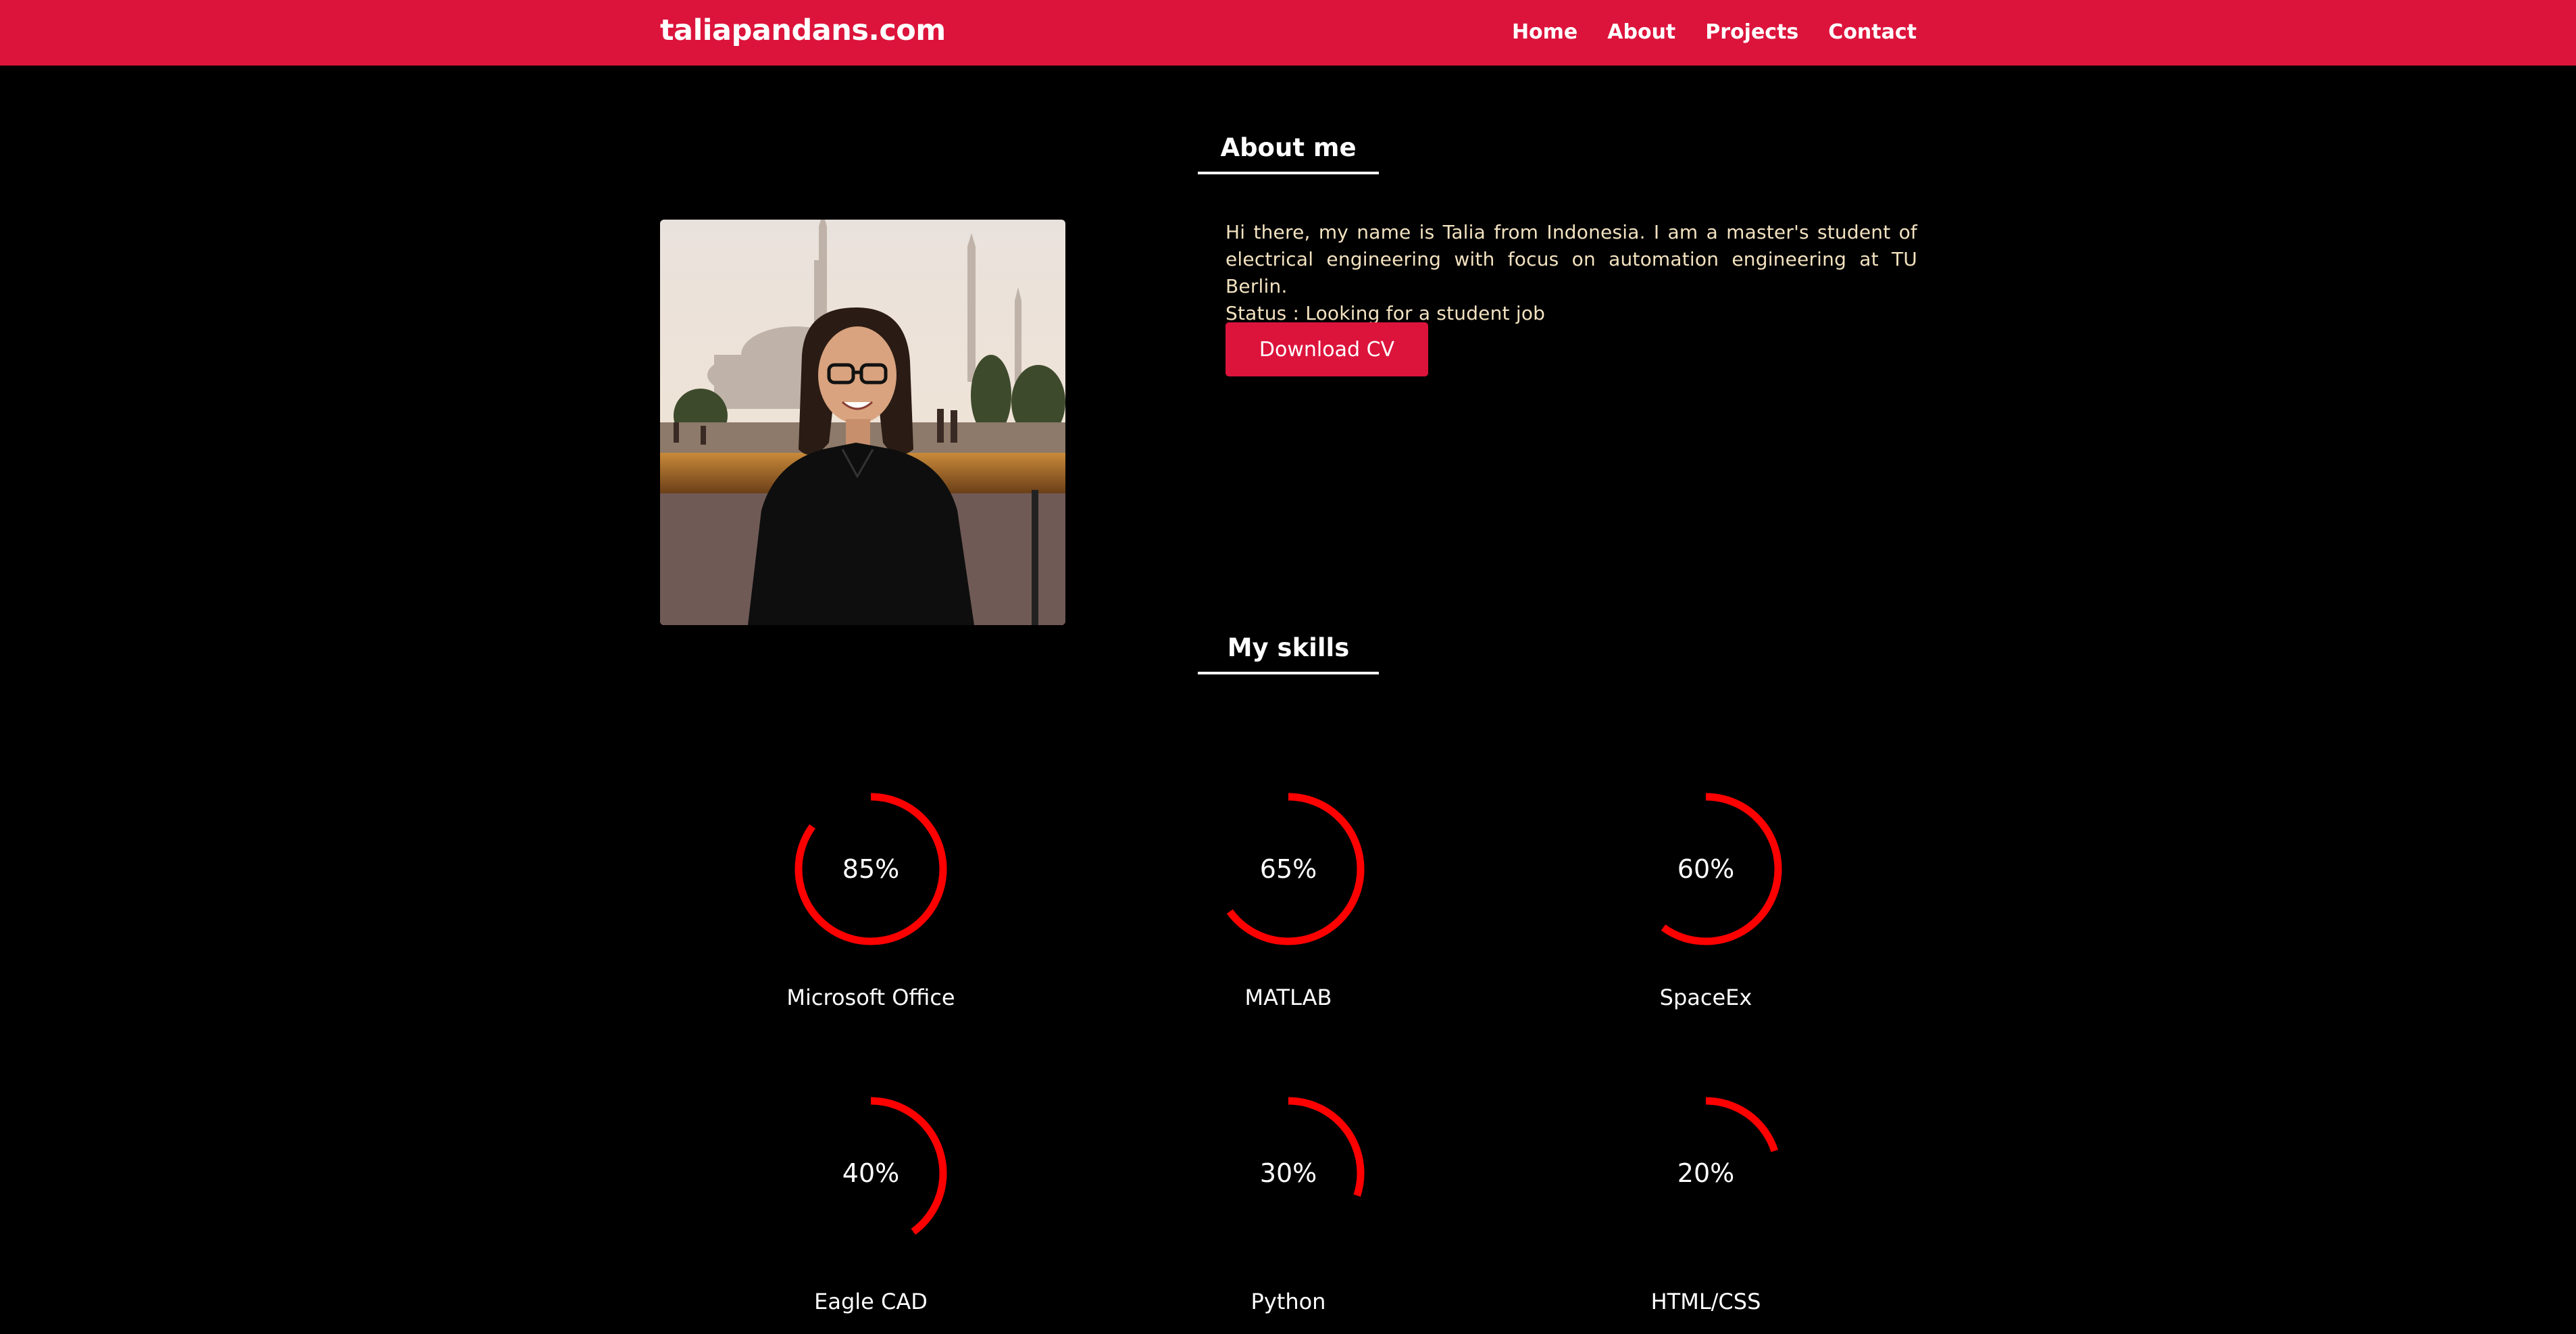 The width and height of the screenshot is (2576, 1334). Describe the element at coordinates (1706, 869) in the screenshot. I see `skill-percent-label: 60%` at that location.